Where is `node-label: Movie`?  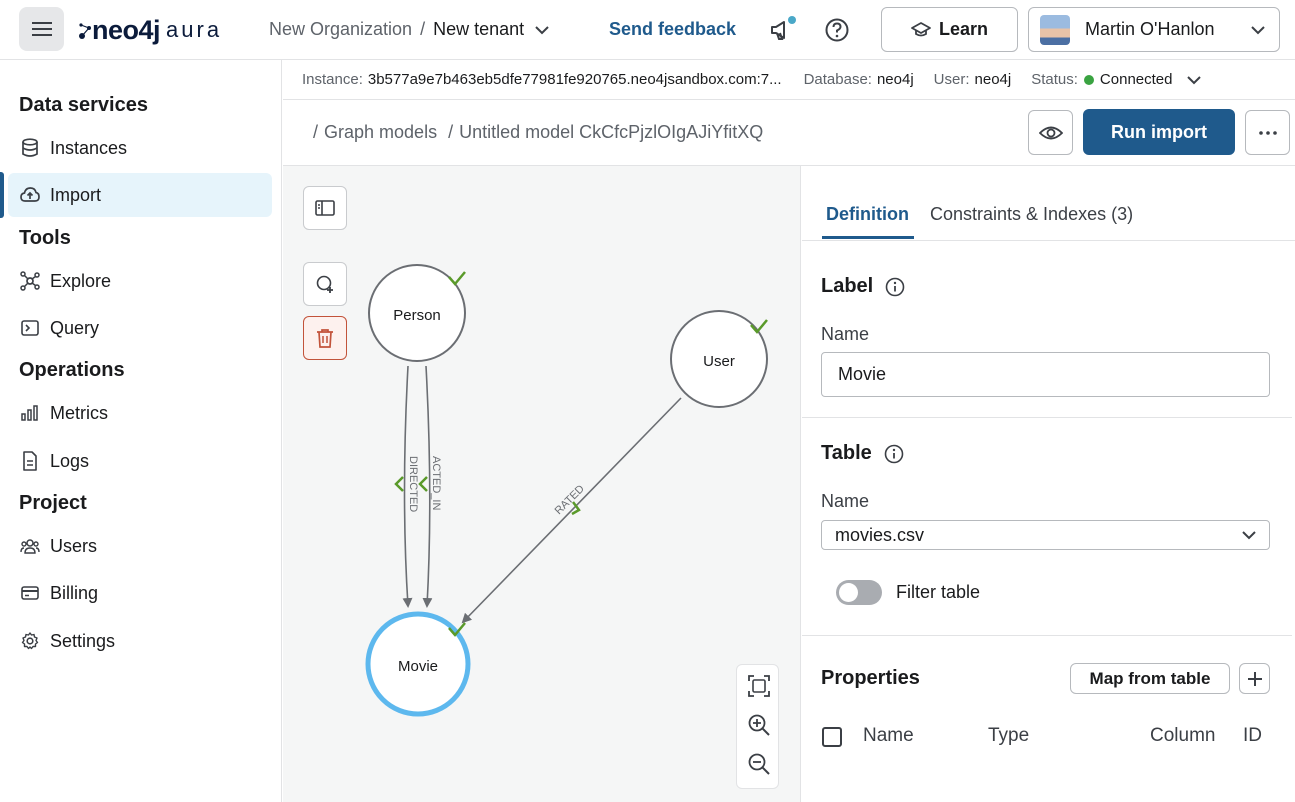
node-label: Movie is located at coordinates (418, 666).